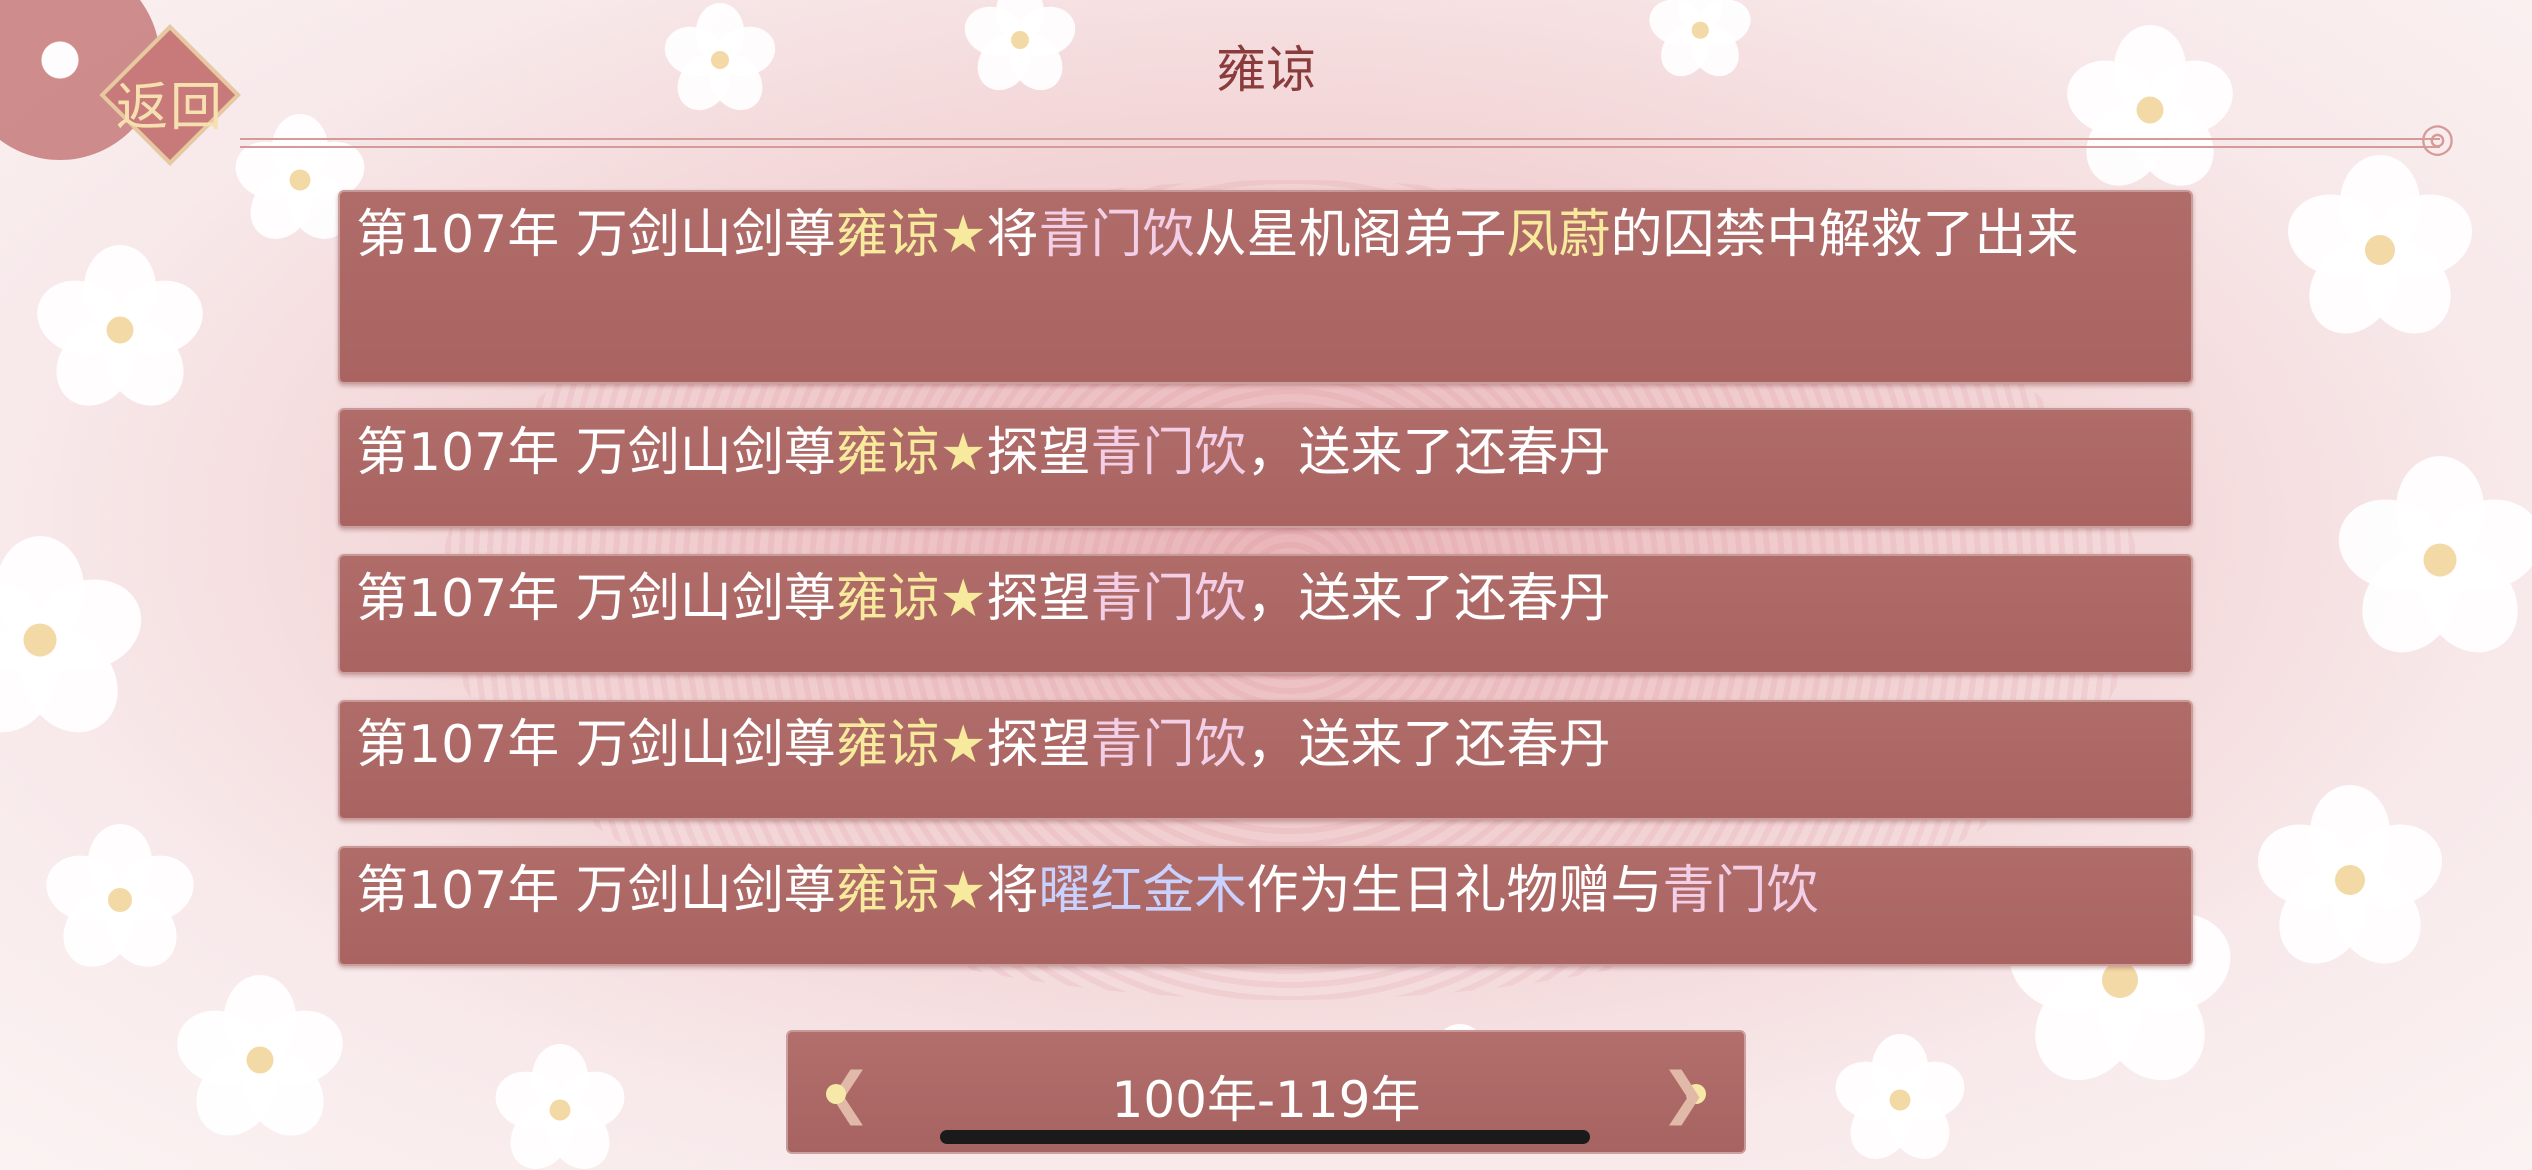 Image resolution: width=2532 pixels, height=1170 pixels. I want to click on event-entry: 第107年 万剑山剑尊雍谅★将曜红金木作为生日礼物赠与青门饮, so click(1265, 906).